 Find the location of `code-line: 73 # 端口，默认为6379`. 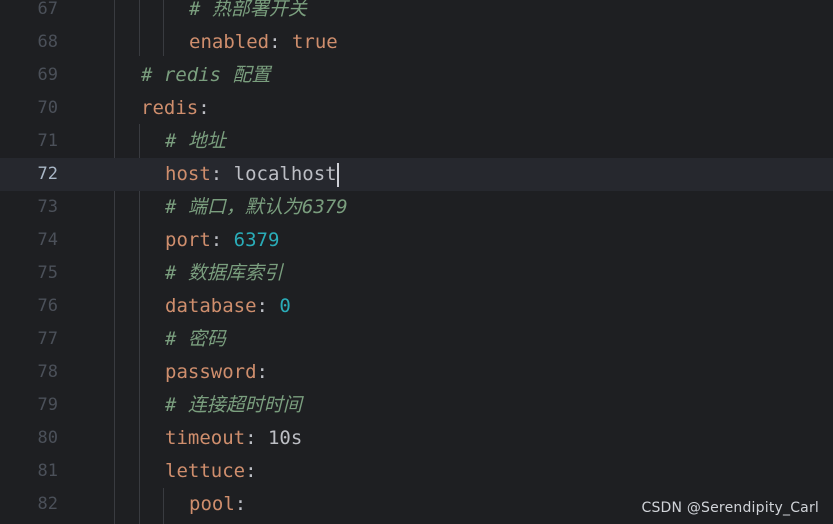

code-line: 73 # 端口，默认为6379 is located at coordinates (416, 207).